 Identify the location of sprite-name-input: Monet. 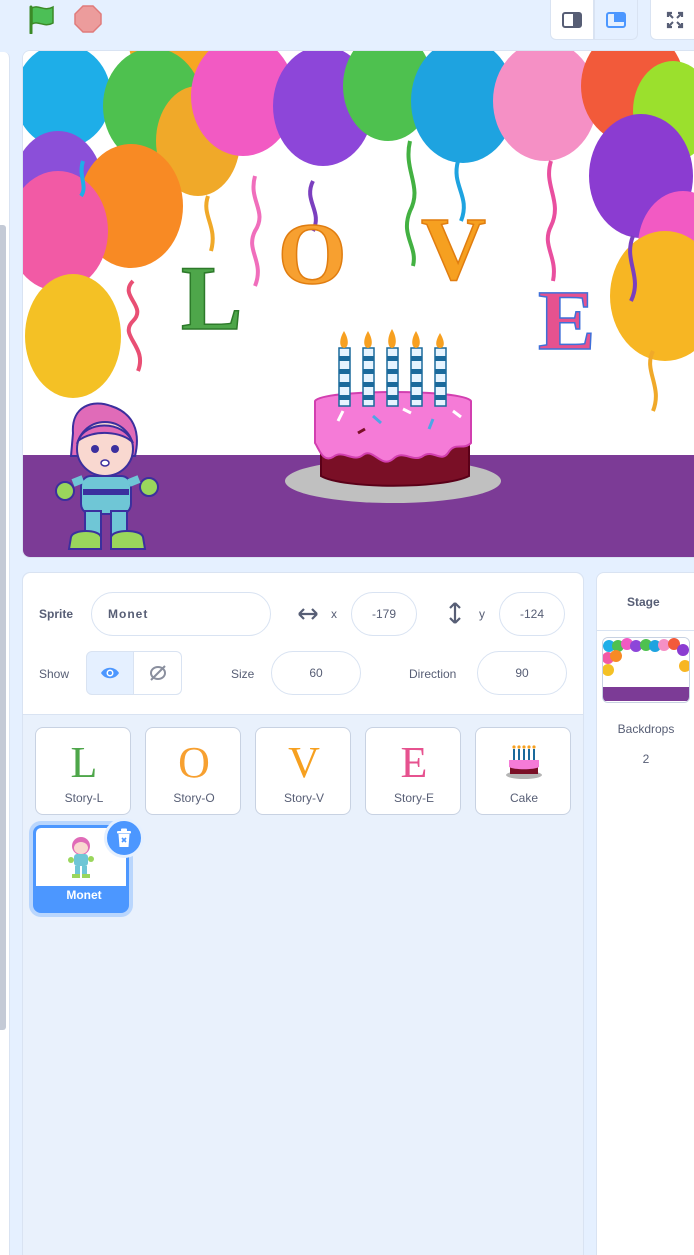
(181, 614).